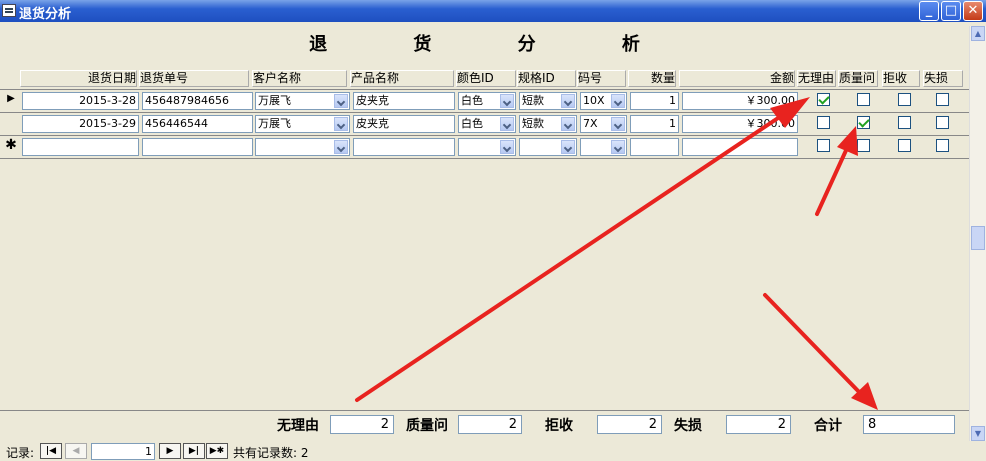 This screenshot has width=986, height=461. Describe the element at coordinates (603, 124) in the screenshot. I see `size-combo: 7X` at that location.